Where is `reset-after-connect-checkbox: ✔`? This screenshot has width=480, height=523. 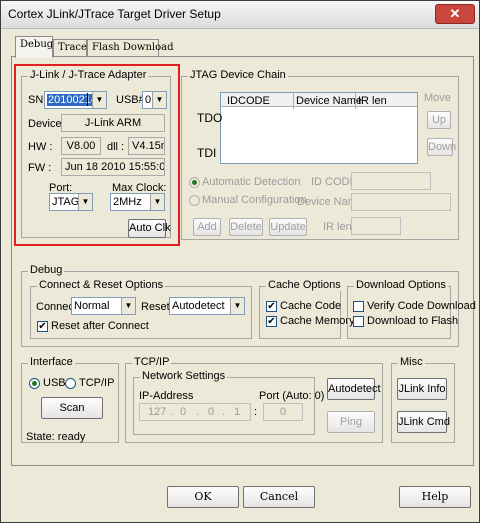
reset-after-connect-checkbox: ✔ is located at coordinates (42, 326).